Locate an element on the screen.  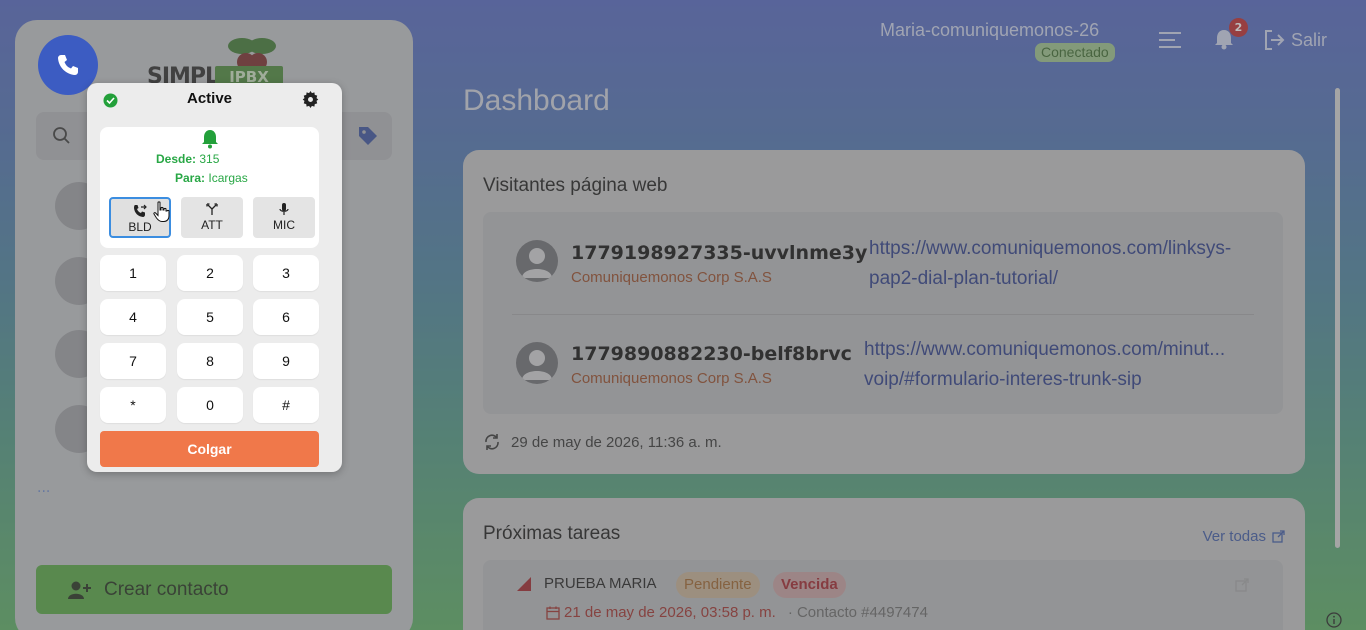
dial-key: 6 is located at coordinates (286, 317).